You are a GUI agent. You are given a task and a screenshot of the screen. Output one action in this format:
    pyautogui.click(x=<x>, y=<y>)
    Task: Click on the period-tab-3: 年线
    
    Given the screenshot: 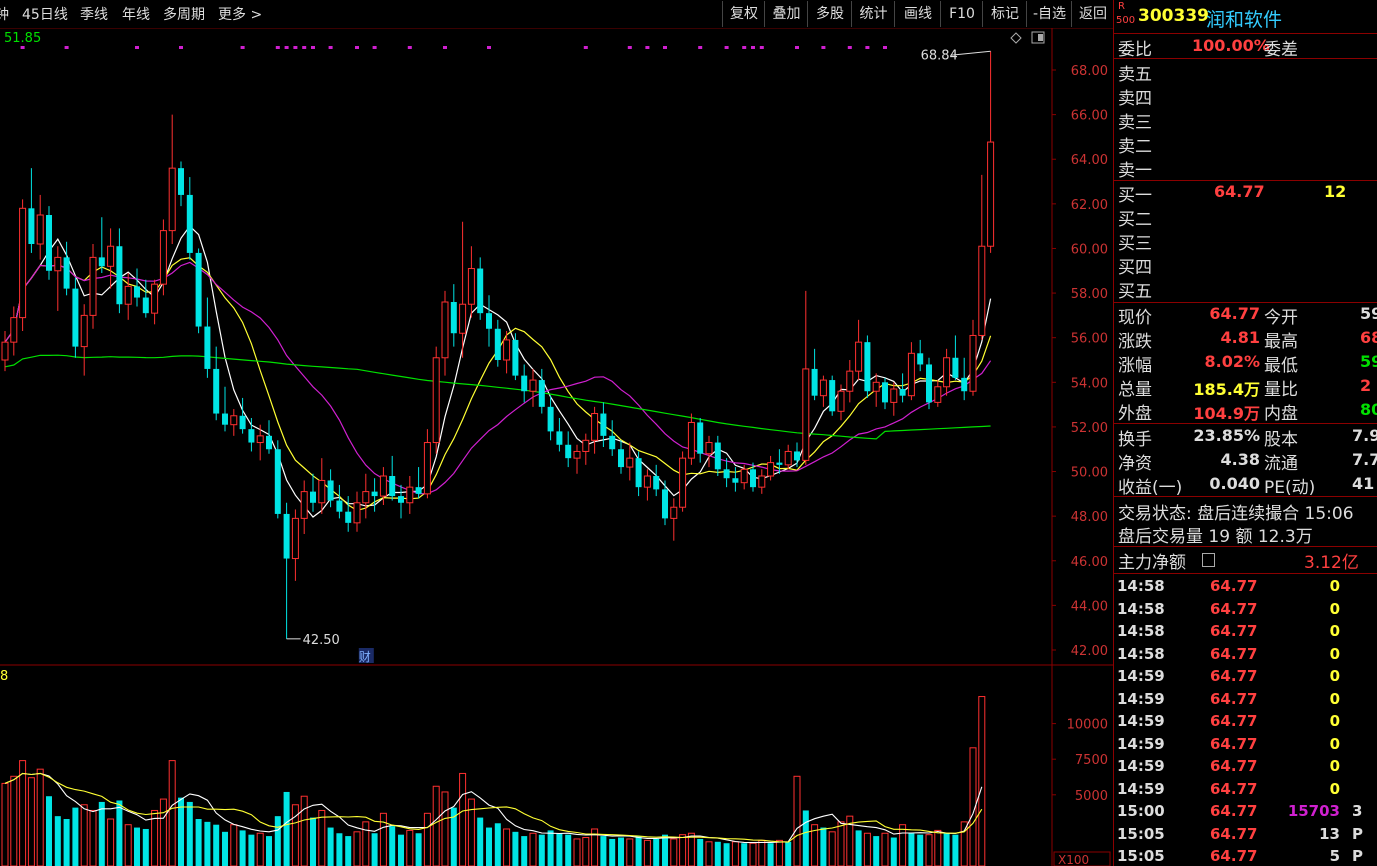 What is the action you would take?
    pyautogui.click(x=136, y=14)
    